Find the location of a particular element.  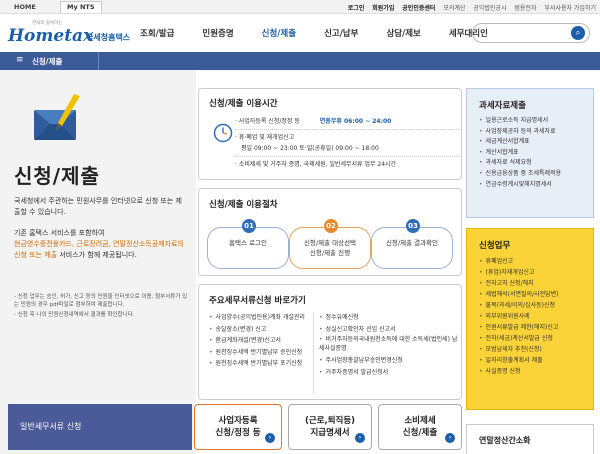

menu-icon: ≡ is located at coordinates (20, 60).